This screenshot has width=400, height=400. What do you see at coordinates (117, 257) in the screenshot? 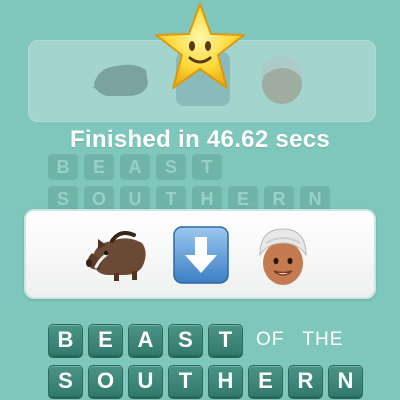
I see `boar-icon` at bounding box center [117, 257].